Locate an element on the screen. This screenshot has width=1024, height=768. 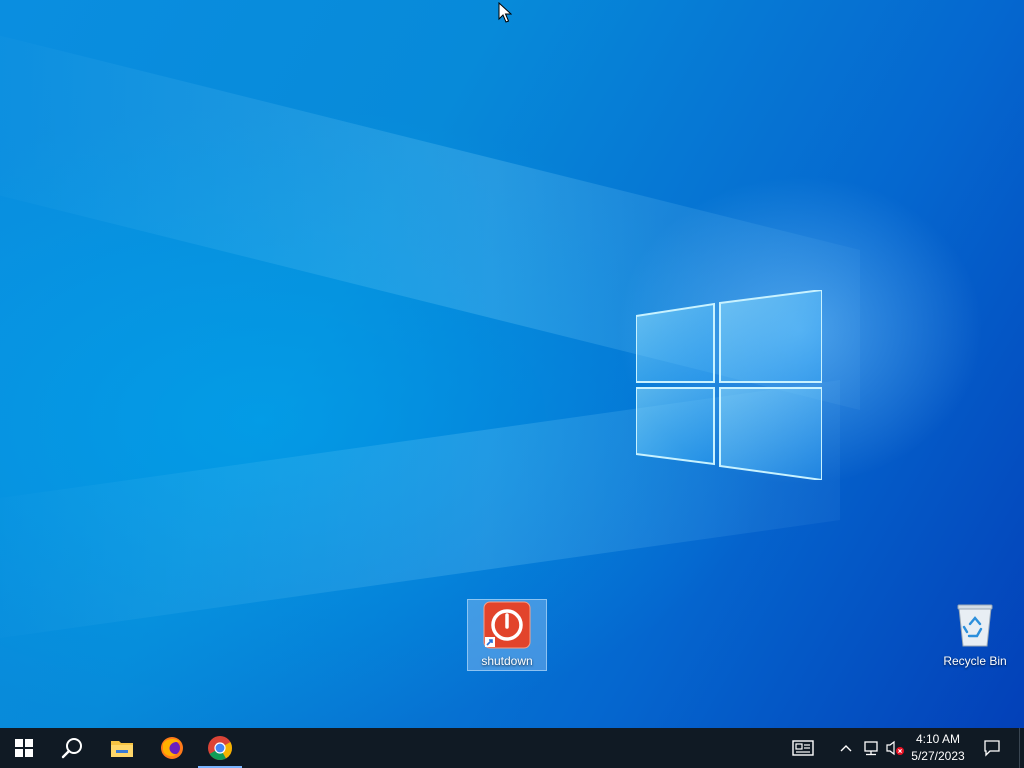
tray-news-button is located at coordinates (803, 748).